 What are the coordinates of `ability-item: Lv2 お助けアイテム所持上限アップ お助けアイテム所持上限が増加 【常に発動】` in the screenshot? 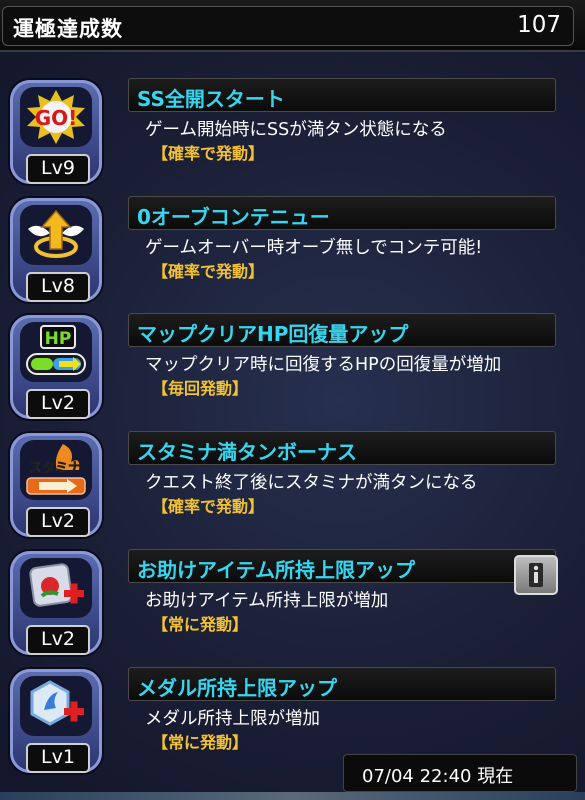 It's located at (292, 608).